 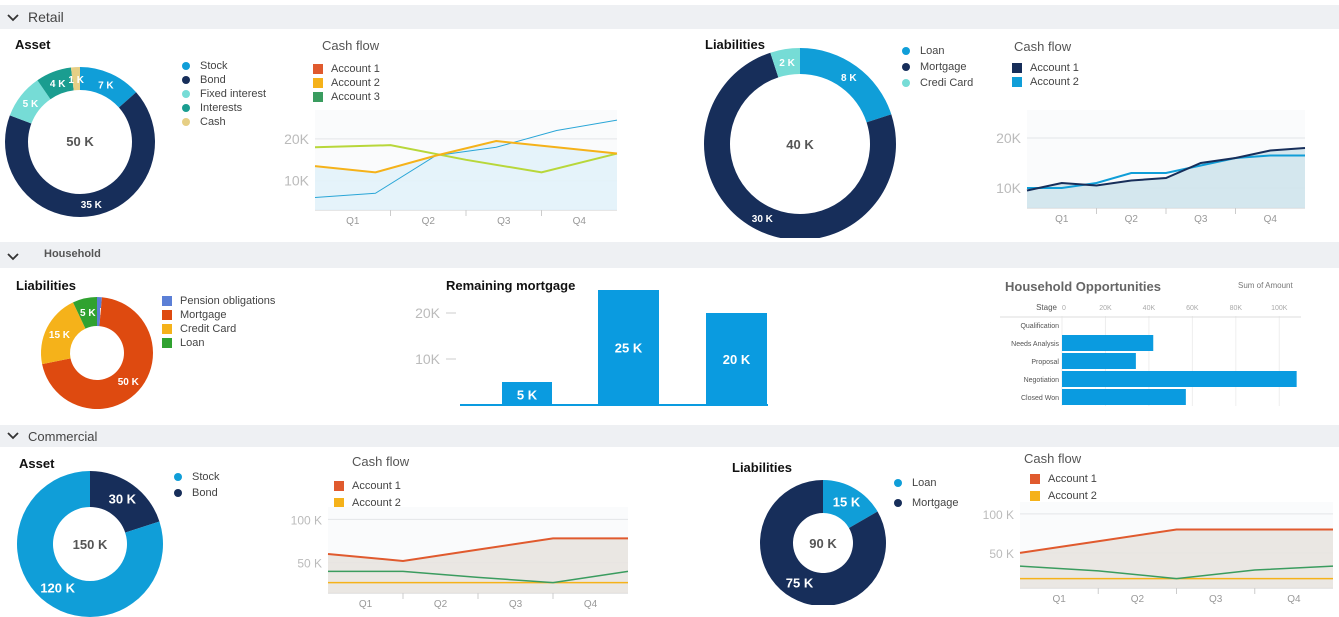 What do you see at coordinates (1083, 286) in the screenshot?
I see `household-opportunities-title: Household Opportunities` at bounding box center [1083, 286].